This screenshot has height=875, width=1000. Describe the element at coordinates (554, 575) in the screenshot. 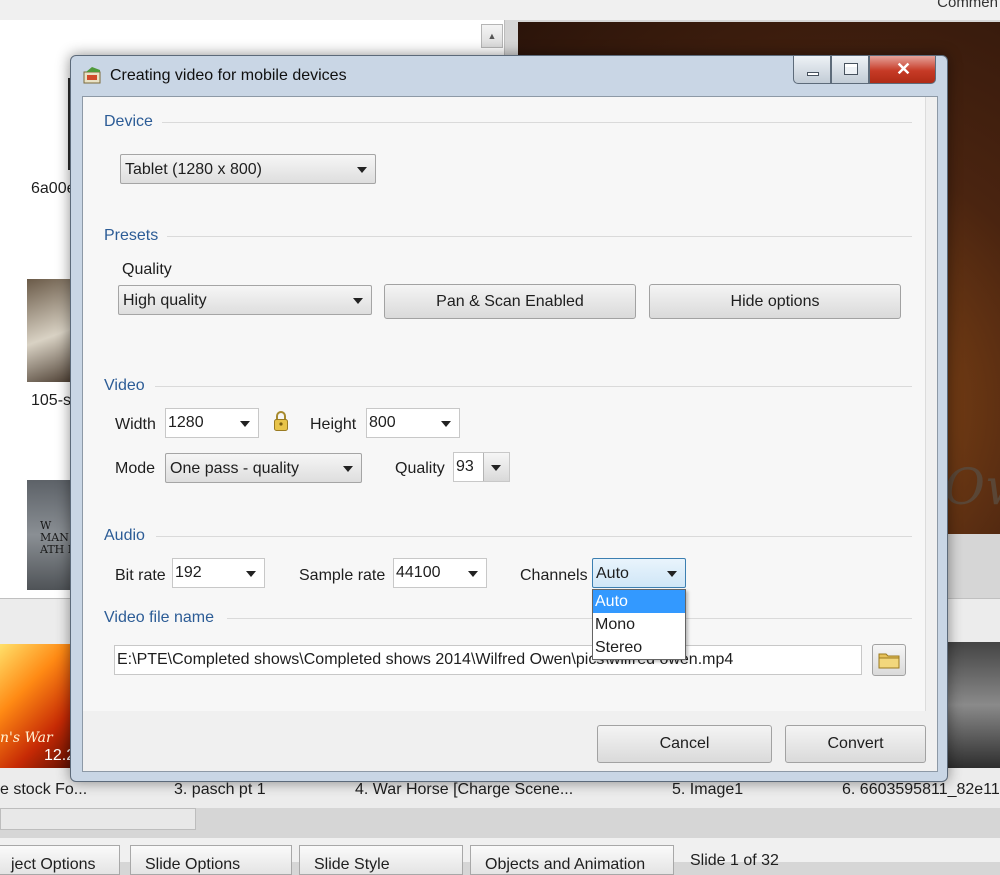

I see `channels-label: Channels` at that location.